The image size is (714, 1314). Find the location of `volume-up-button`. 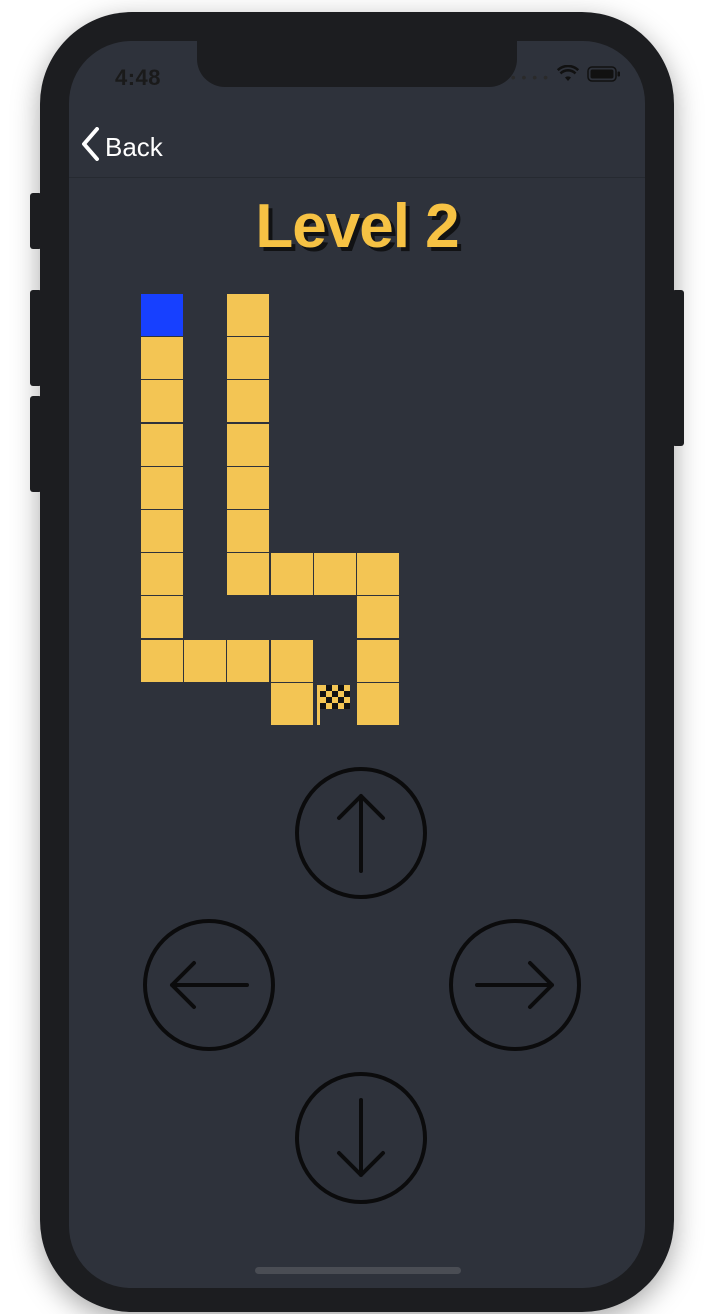

volume-up-button is located at coordinates (36, 338).